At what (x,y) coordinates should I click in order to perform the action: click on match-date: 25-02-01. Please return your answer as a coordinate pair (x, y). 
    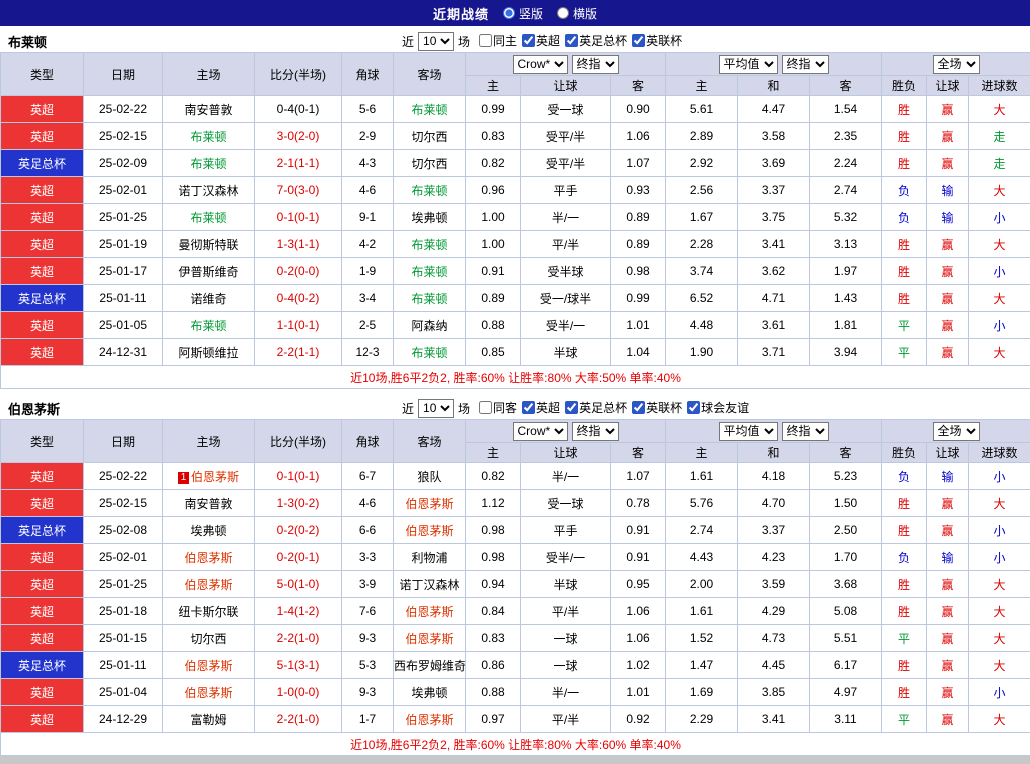
    Looking at the image, I should click on (123, 190).